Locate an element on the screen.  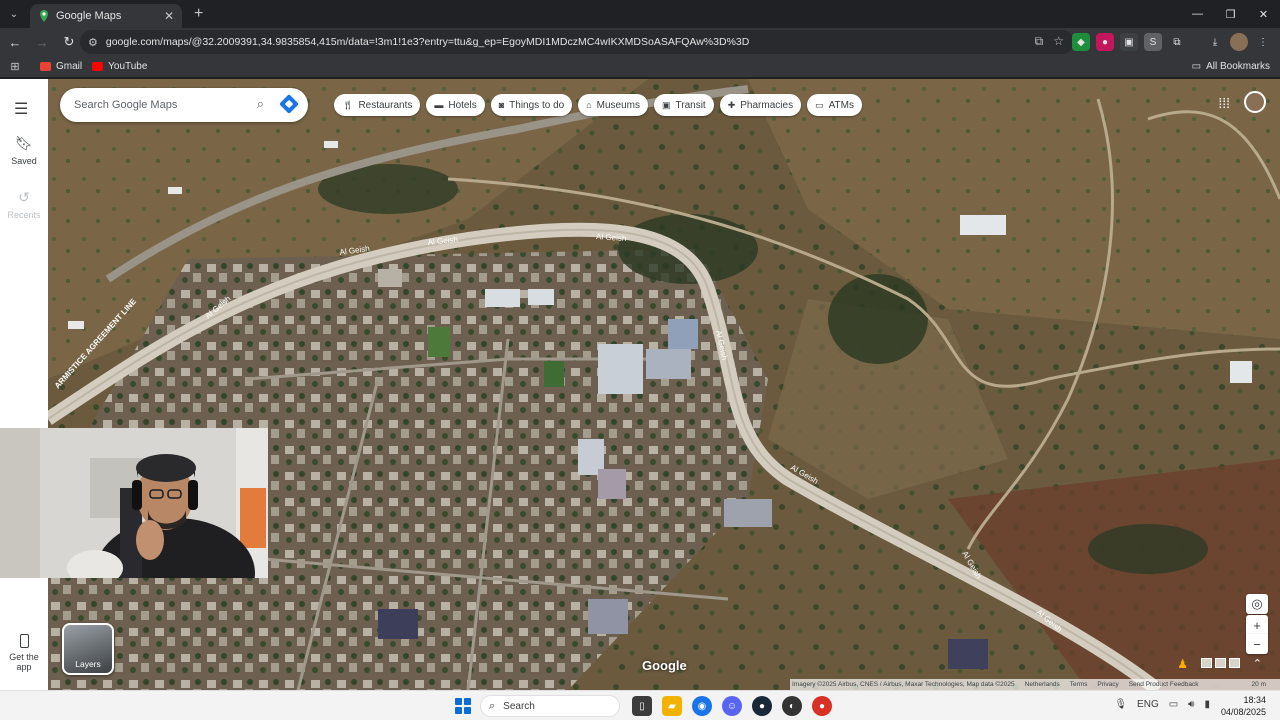
bookmark-youtube: YouTube is located at coordinates (119, 66).